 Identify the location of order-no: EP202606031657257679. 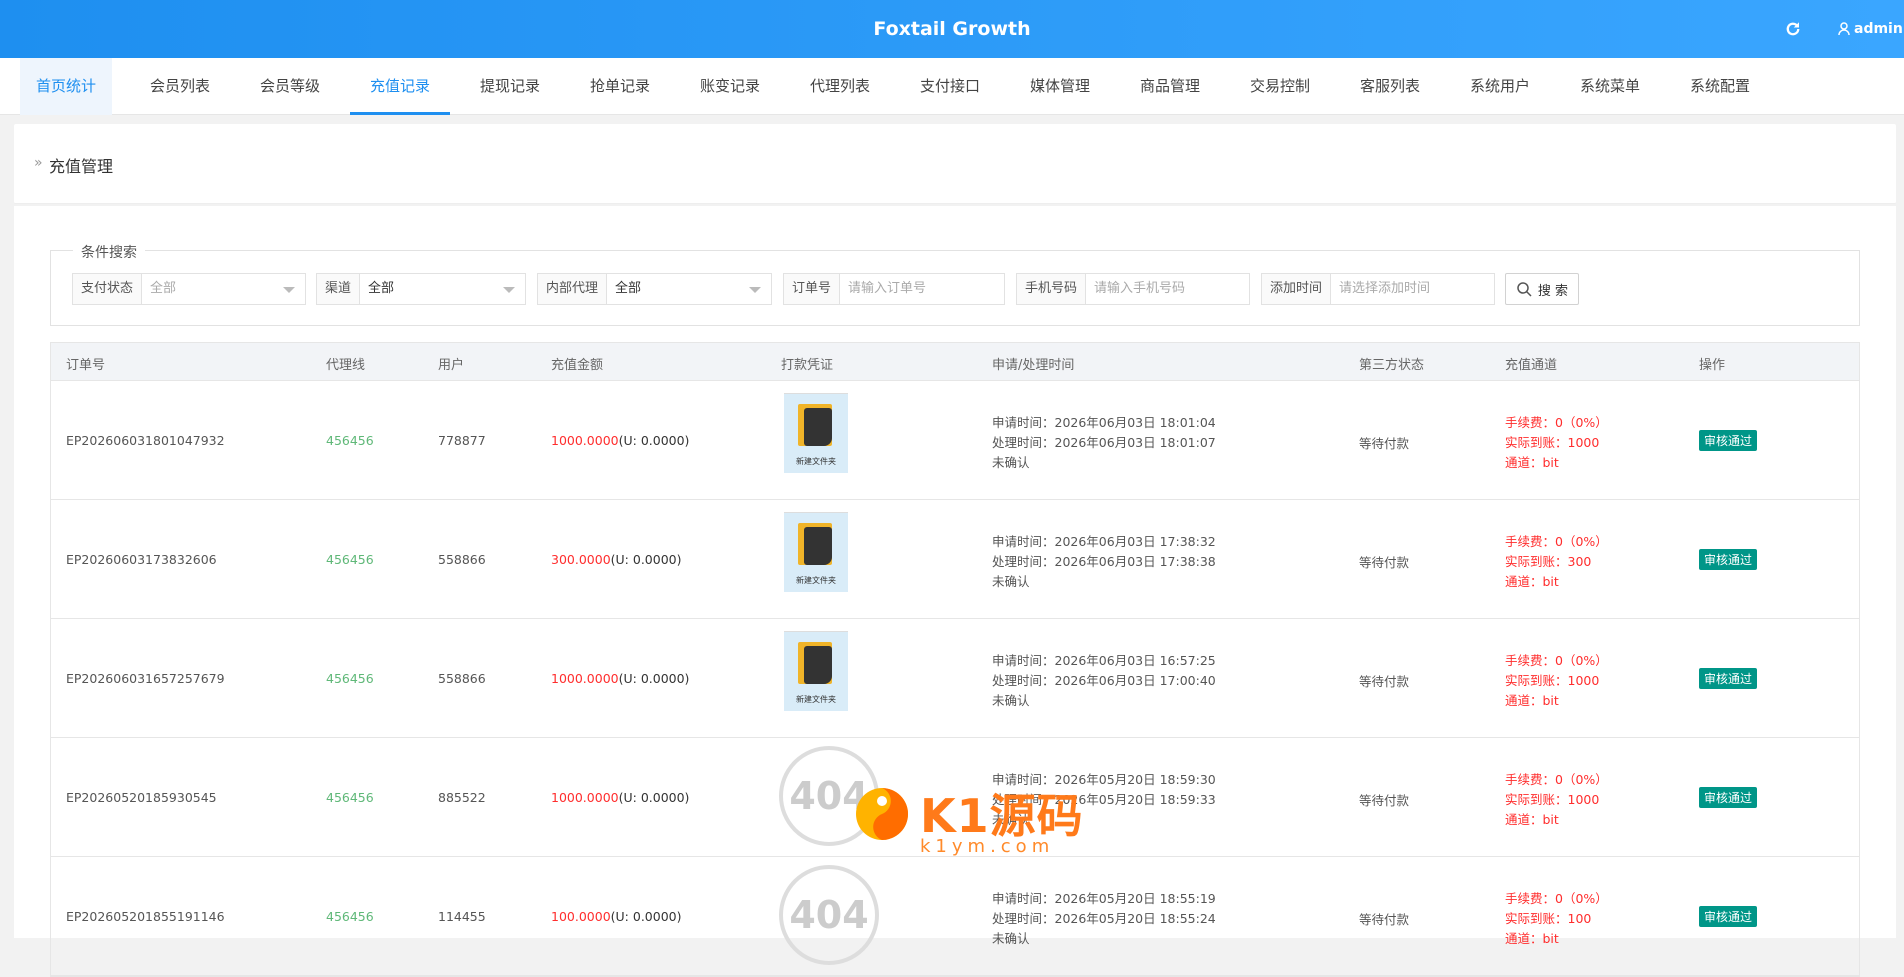
(145, 678).